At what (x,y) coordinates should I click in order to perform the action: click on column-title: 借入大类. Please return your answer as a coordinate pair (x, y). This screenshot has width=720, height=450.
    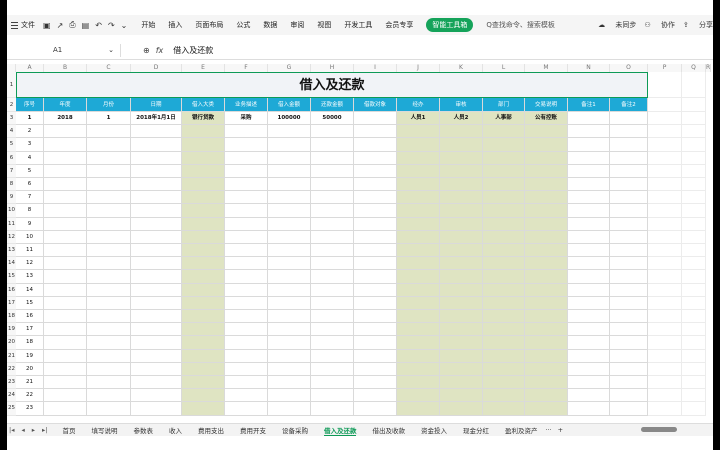
    Looking at the image, I should click on (203, 105).